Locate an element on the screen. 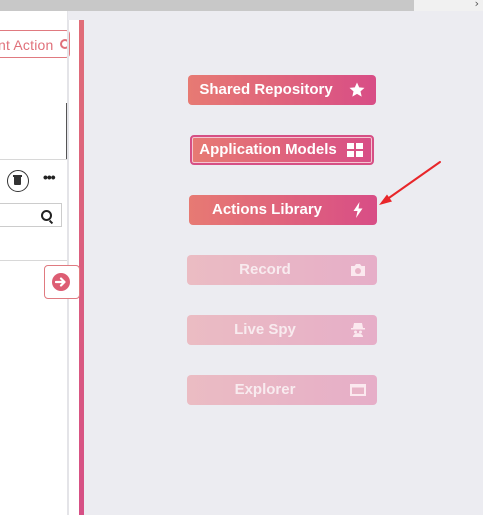 The image size is (483, 515). add-action-button: nt Action is located at coordinates (35, 44).